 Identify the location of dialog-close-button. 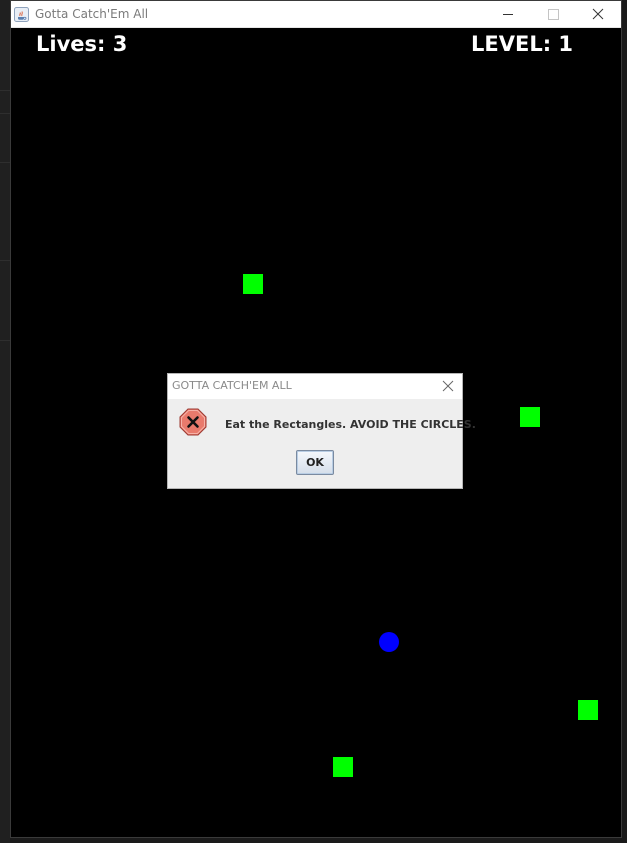
(447, 386).